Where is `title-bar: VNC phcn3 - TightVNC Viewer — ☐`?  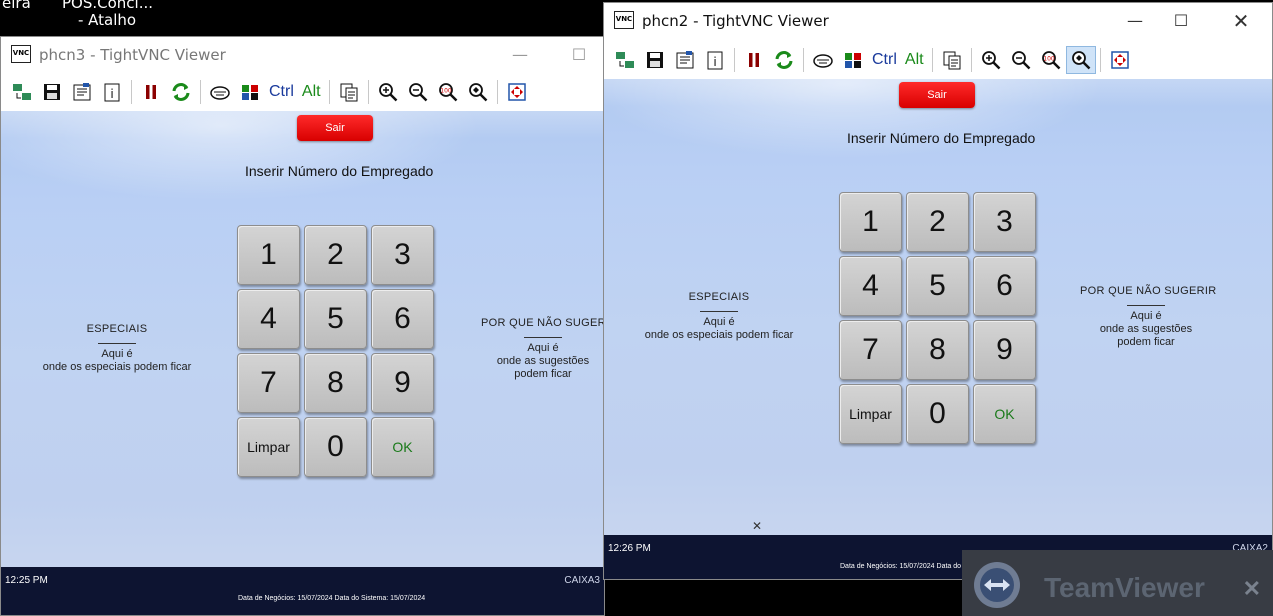 title-bar: VNC phcn3 - TightVNC Viewer — ☐ is located at coordinates (302, 55).